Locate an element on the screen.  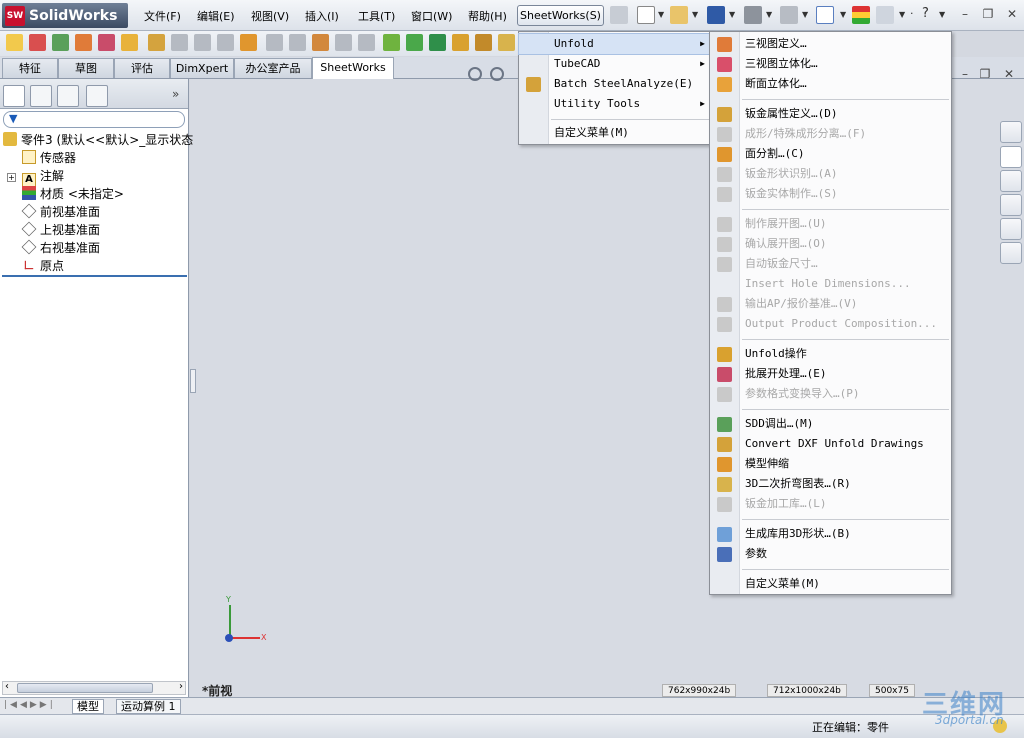
solidworks-logo: SW SolidWorks is located at coordinates (65, 15).